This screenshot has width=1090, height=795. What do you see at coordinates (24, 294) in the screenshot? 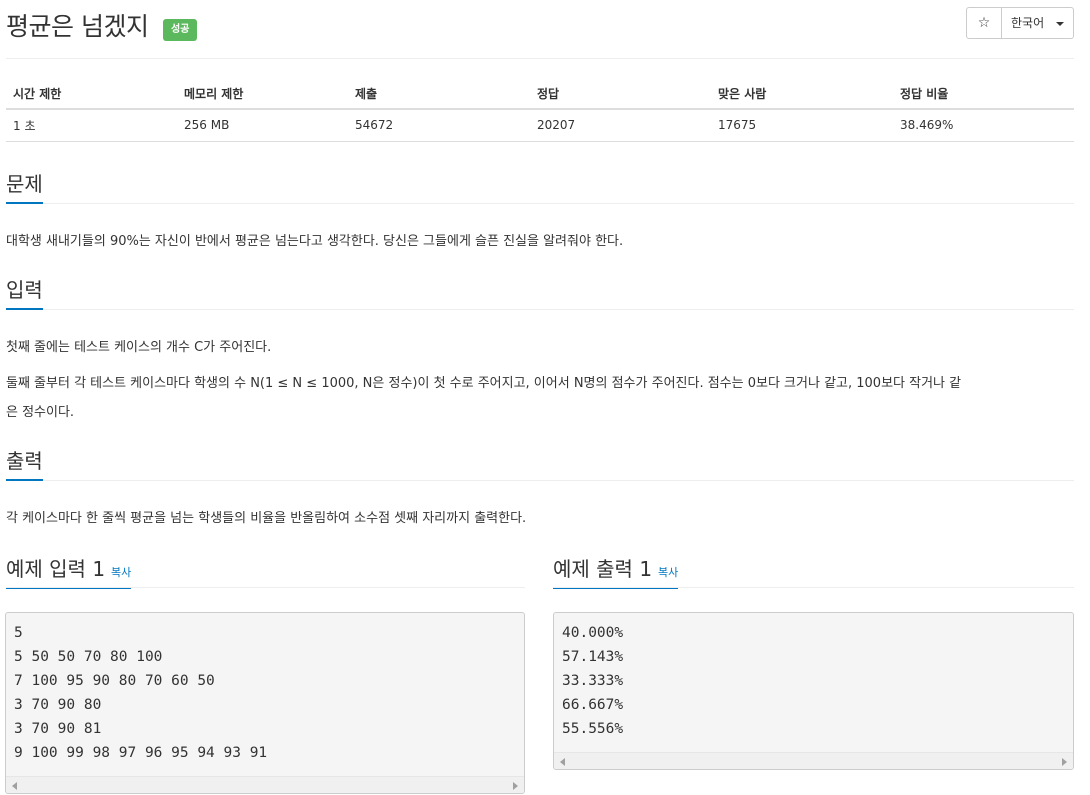
I see `input-title: 입력` at bounding box center [24, 294].